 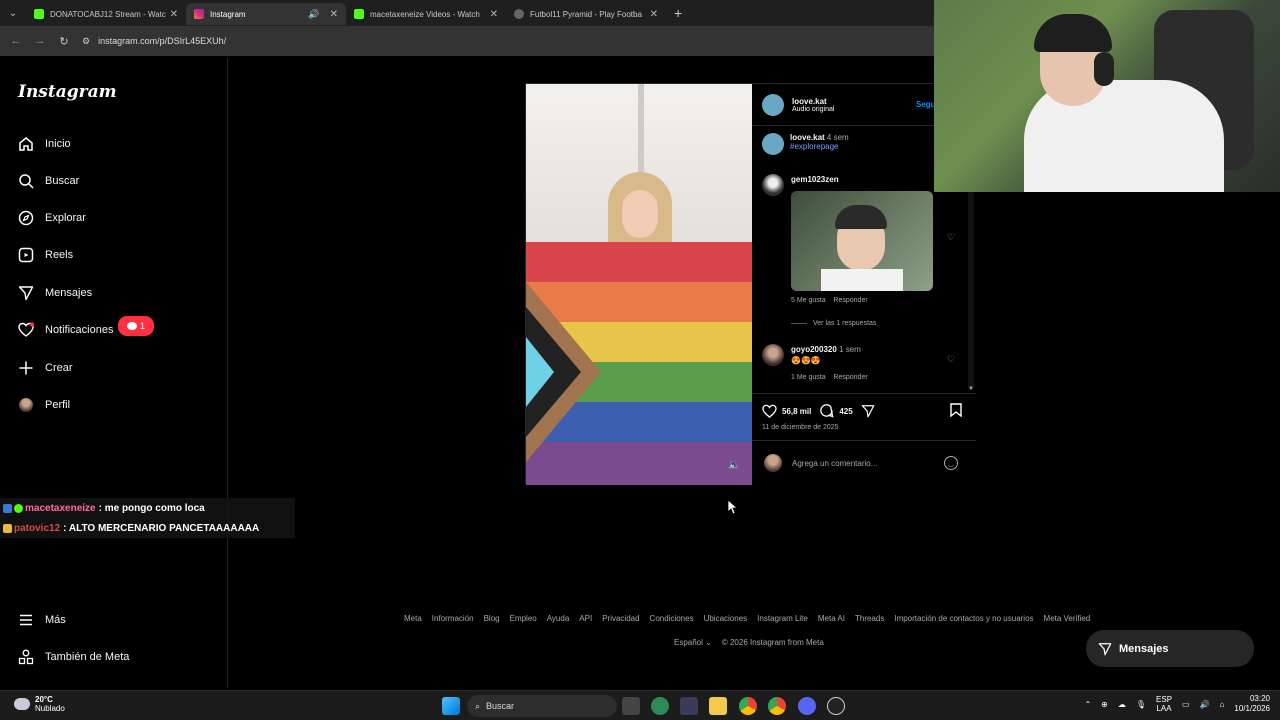 I want to click on instagram-icon, so click(x=199, y=14).